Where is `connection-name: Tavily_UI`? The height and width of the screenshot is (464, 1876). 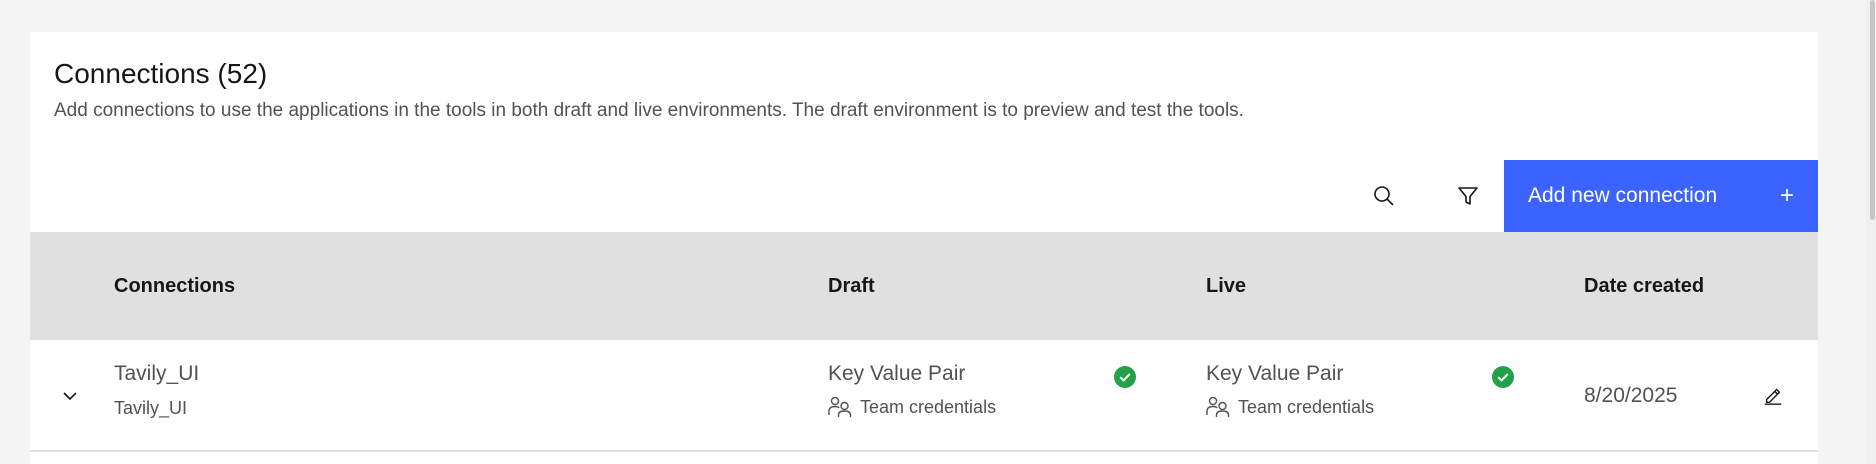 connection-name: Tavily_UI is located at coordinates (157, 373).